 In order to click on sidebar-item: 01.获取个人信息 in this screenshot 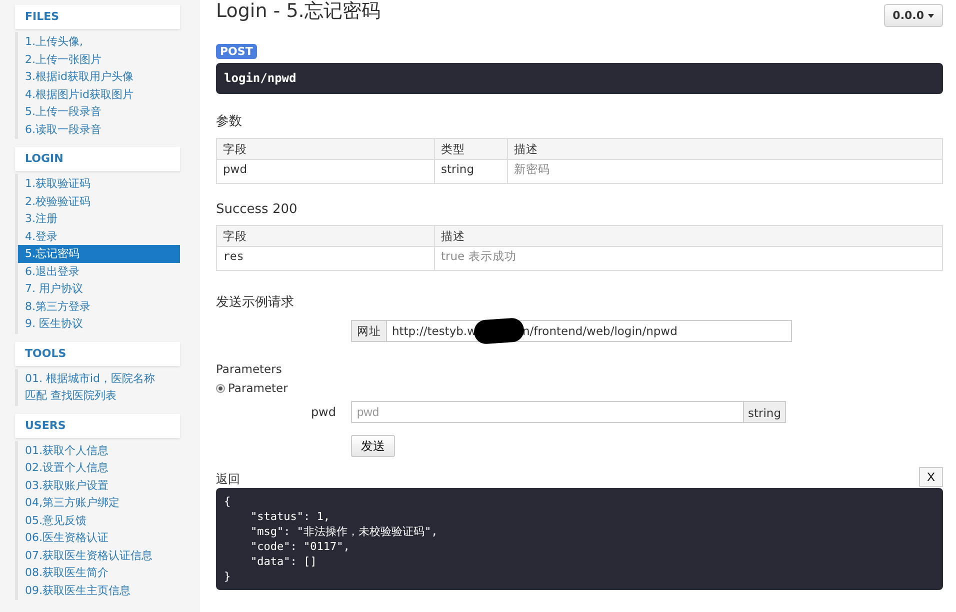, I will do `click(99, 450)`.